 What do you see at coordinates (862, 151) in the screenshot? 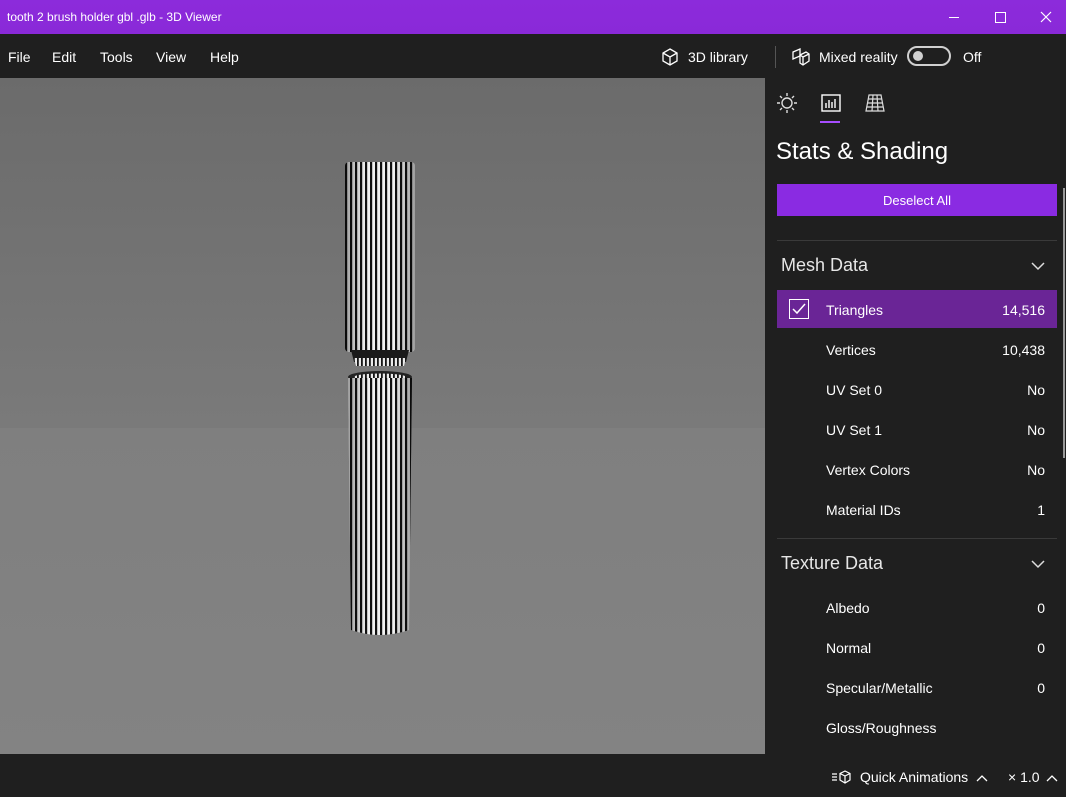
I see `panel-title: Stats & Shading` at bounding box center [862, 151].